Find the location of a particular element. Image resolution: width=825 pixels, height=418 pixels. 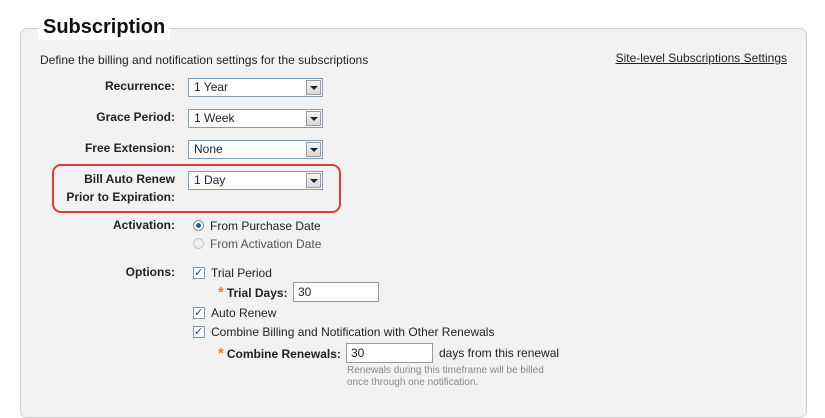

activation-option-label: From Activation Date is located at coordinates (266, 244).